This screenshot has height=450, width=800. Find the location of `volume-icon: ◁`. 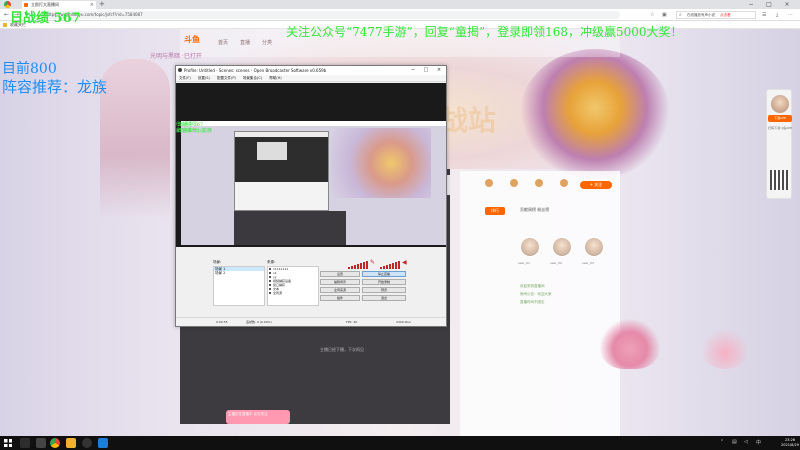

volume-icon: ◁ is located at coordinates (746, 442).